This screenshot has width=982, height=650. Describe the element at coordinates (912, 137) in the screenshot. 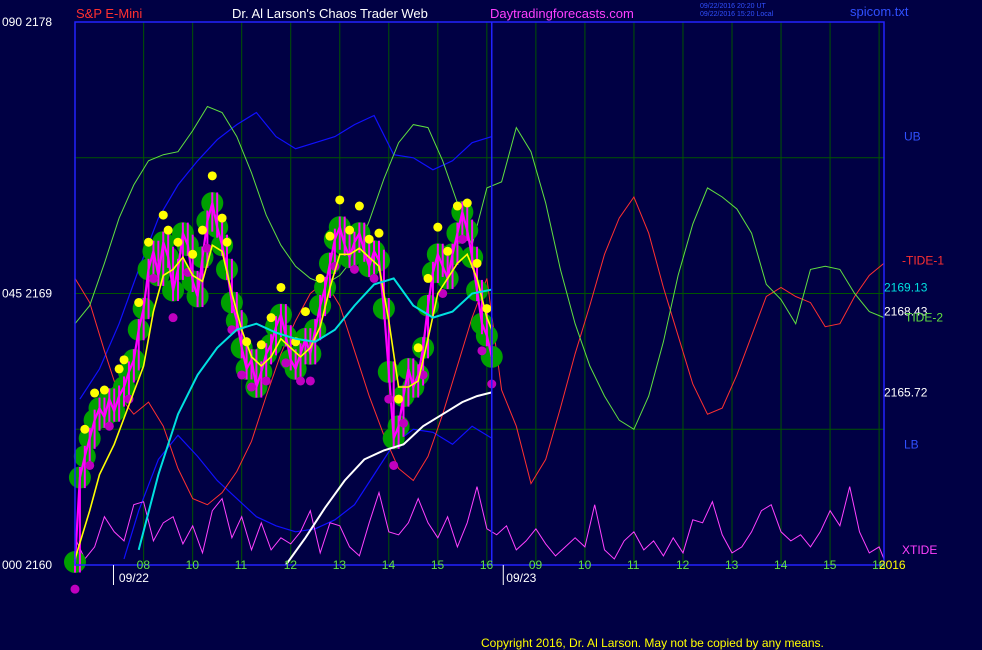

I see `series-label: UB` at that location.